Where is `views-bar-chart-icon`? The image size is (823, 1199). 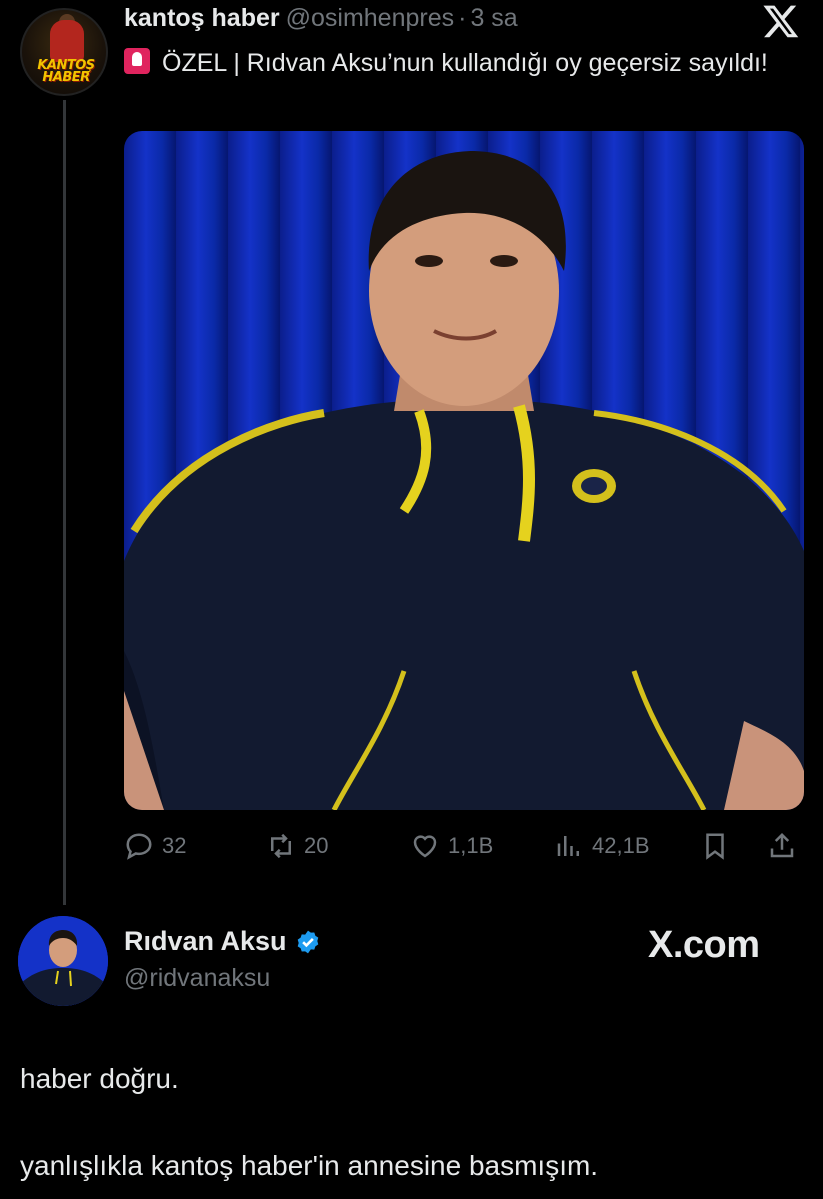
views-bar-chart-icon is located at coordinates (568, 846).